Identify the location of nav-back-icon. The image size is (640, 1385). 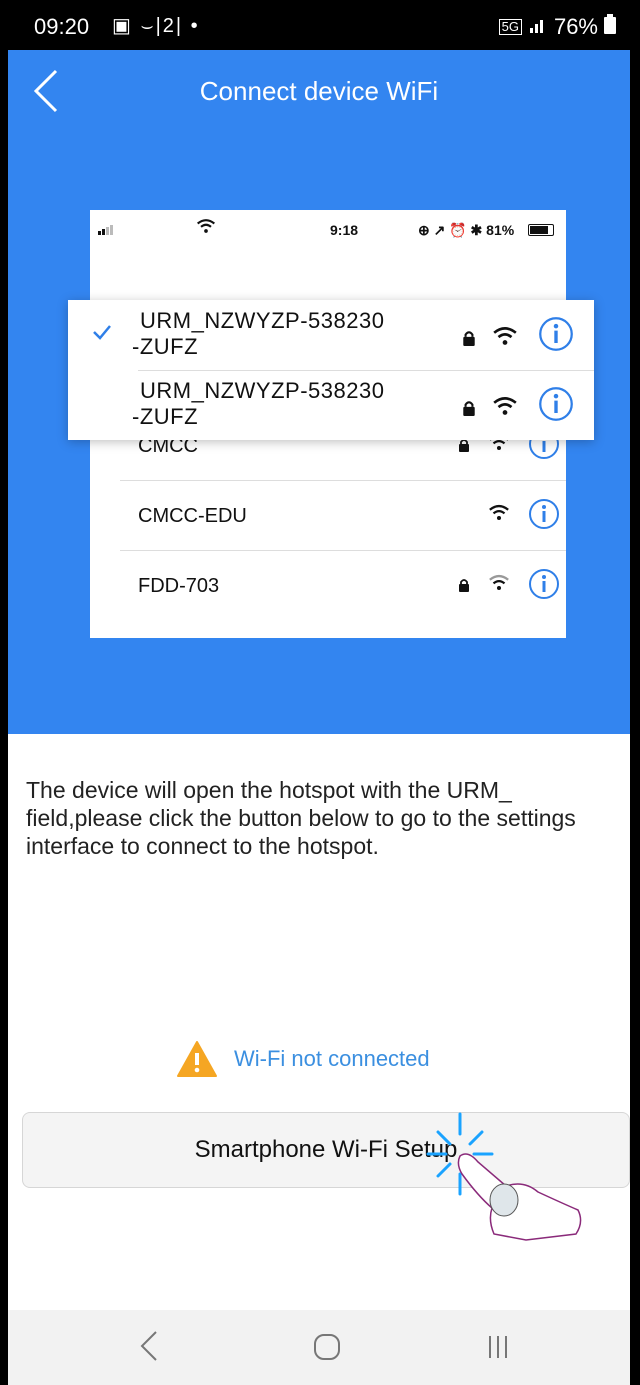
(149, 1348).